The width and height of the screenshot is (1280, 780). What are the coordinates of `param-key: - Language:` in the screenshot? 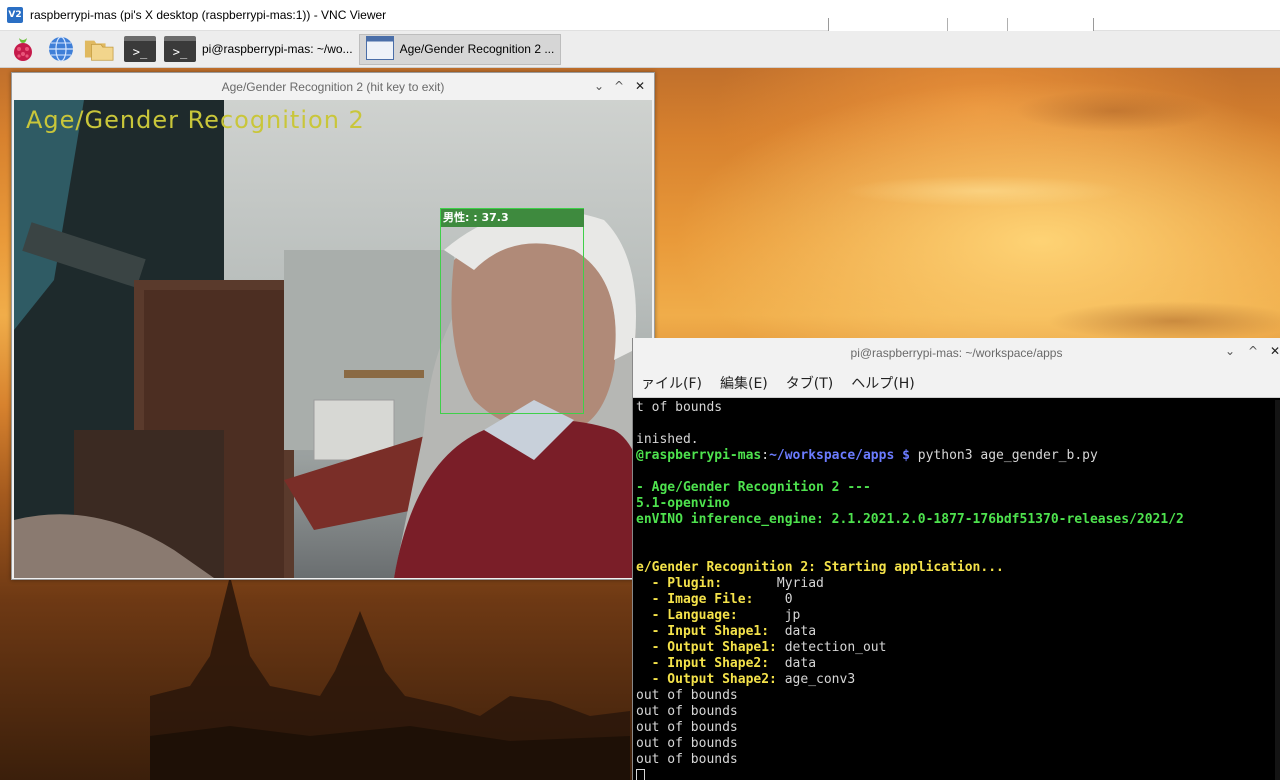 It's located at (687, 615).